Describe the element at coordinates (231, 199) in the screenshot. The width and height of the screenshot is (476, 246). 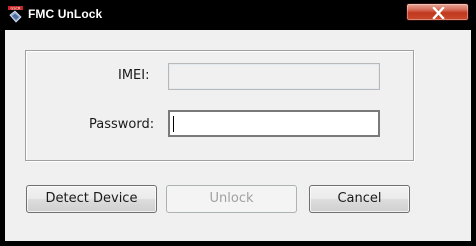
I see `unlock-button: Unlock` at that location.